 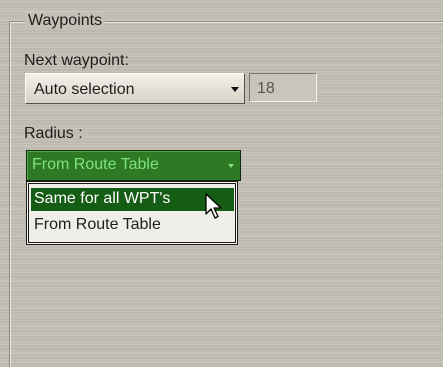 I want to click on mouse-pointer-icon, so click(x=213, y=206).